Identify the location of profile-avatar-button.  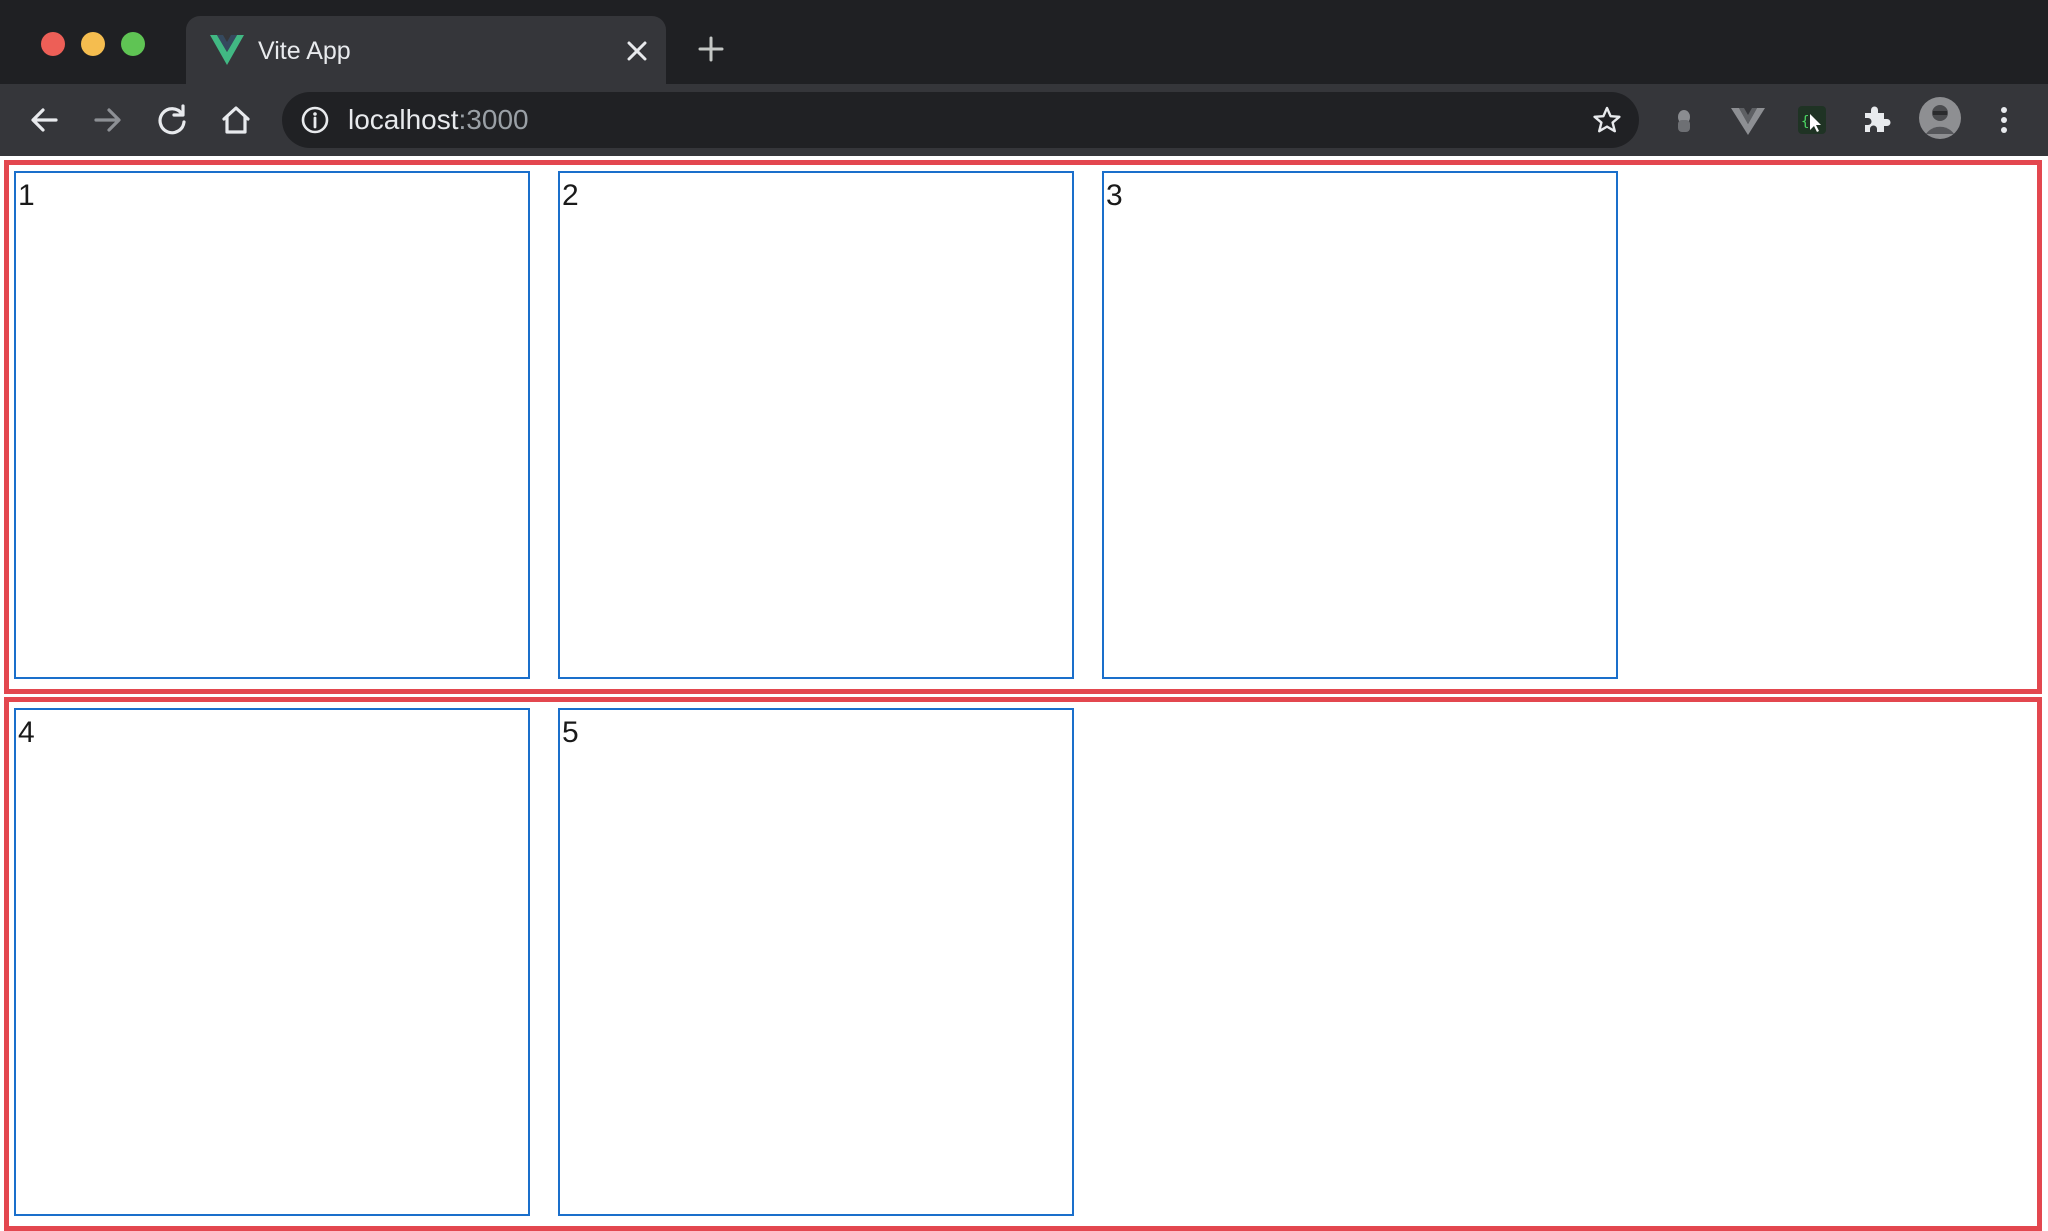
(1940, 118).